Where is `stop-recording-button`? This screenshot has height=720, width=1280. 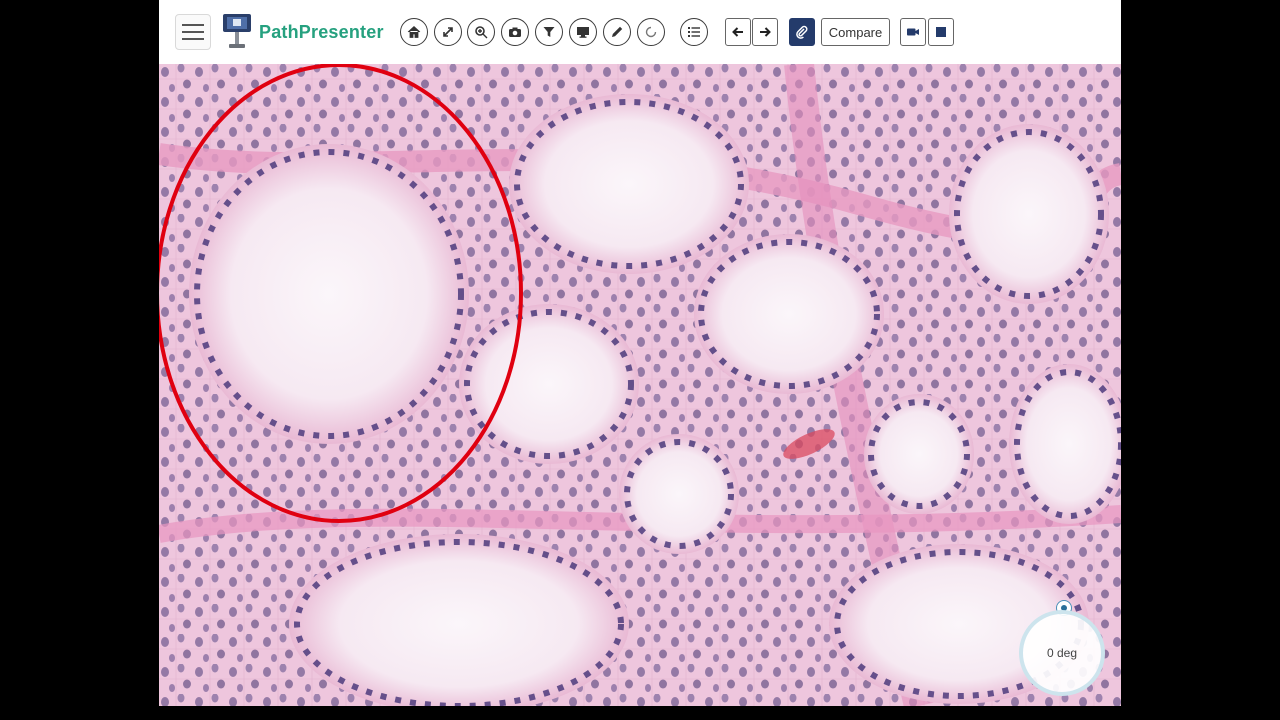 stop-recording-button is located at coordinates (941, 32).